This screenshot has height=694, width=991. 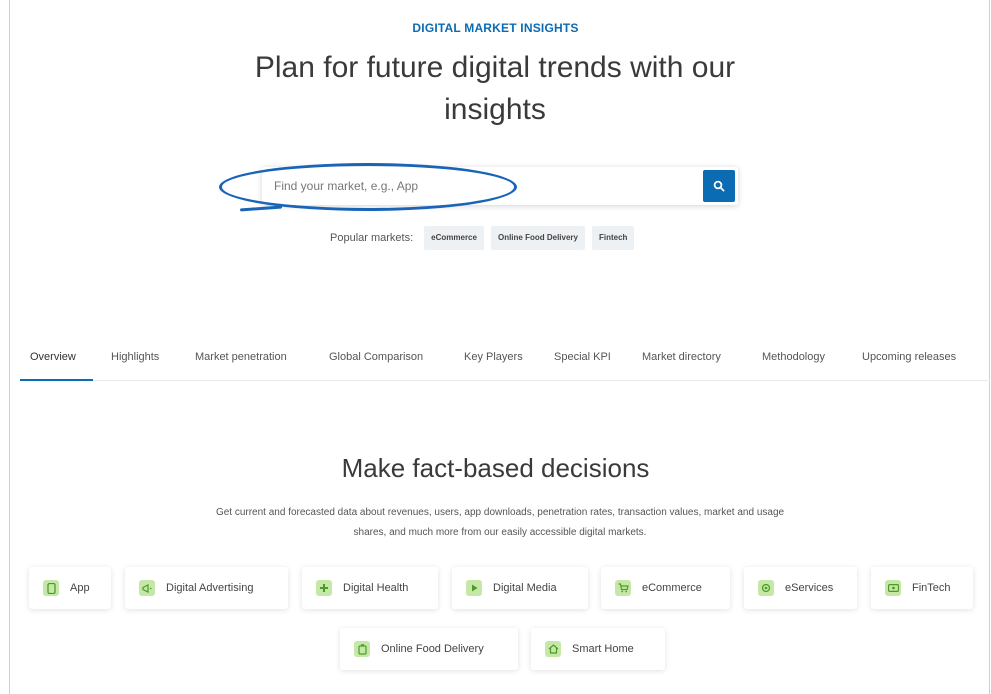 I want to click on market-card-app: App, so click(x=70, y=588).